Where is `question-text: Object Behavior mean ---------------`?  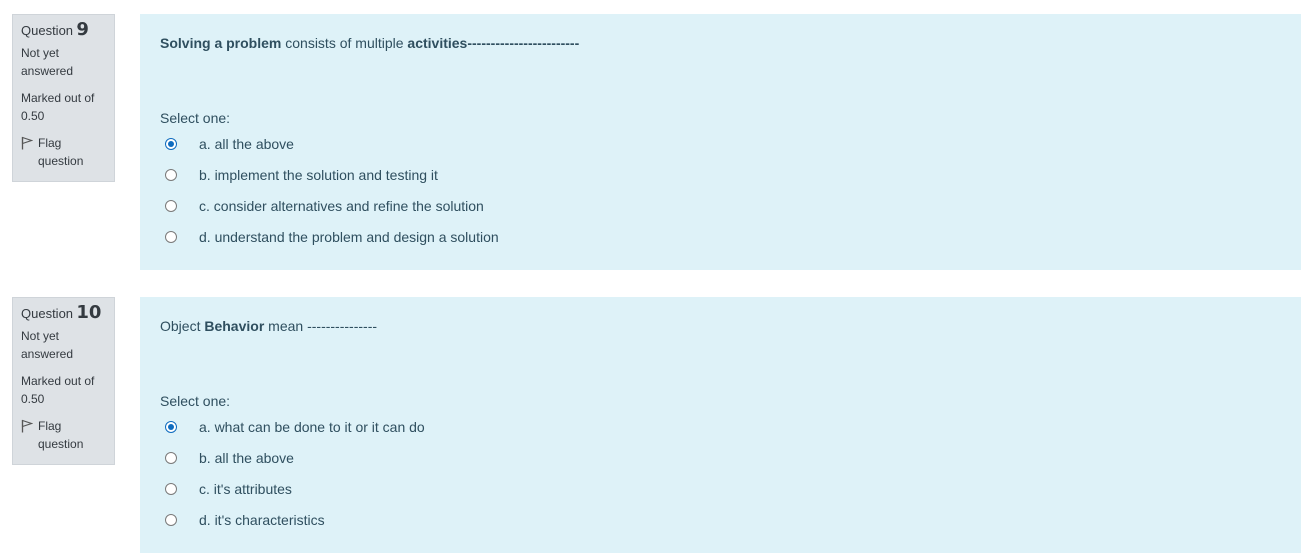 question-text: Object Behavior mean --------------- is located at coordinates (268, 326).